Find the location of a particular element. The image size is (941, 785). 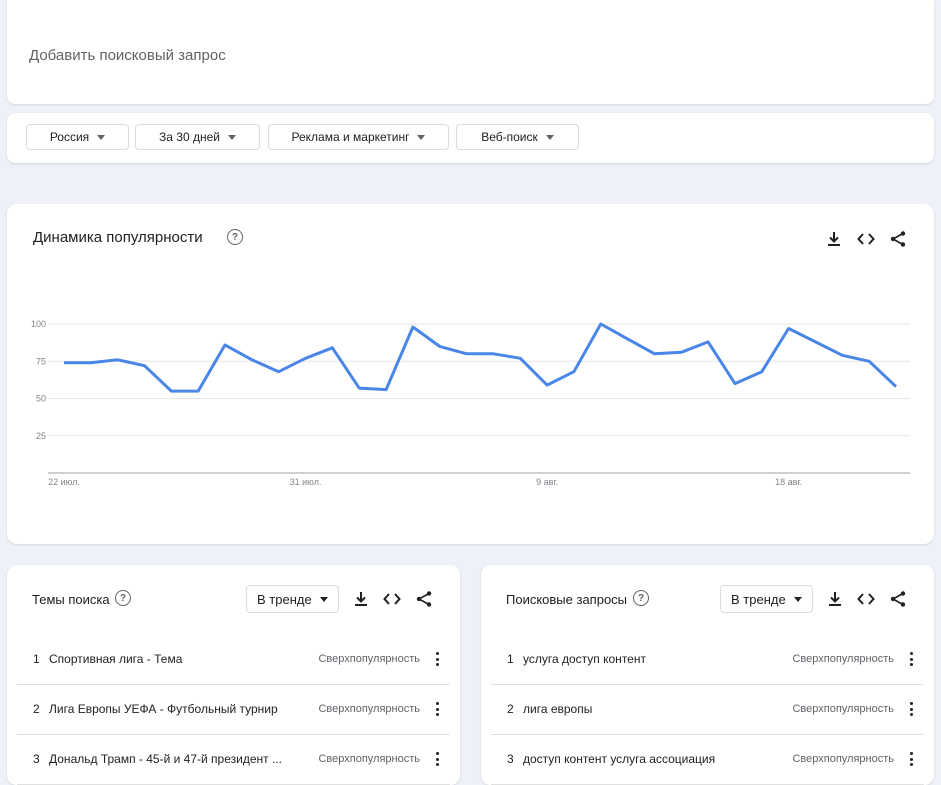

filter-category: Реклама и маркетинг is located at coordinates (358, 137).